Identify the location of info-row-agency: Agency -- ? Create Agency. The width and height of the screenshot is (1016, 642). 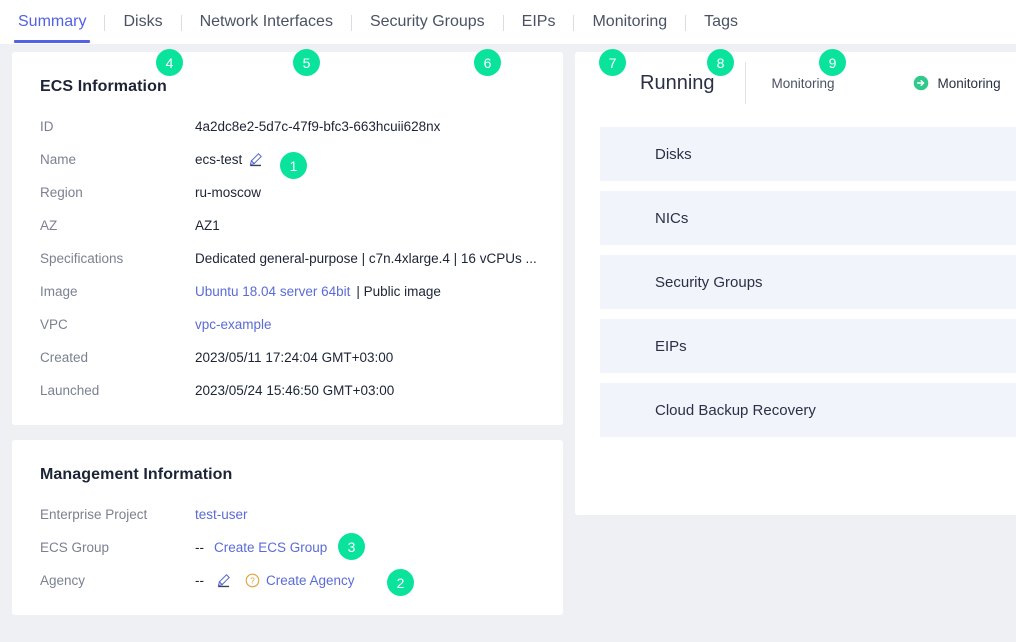
(301, 580).